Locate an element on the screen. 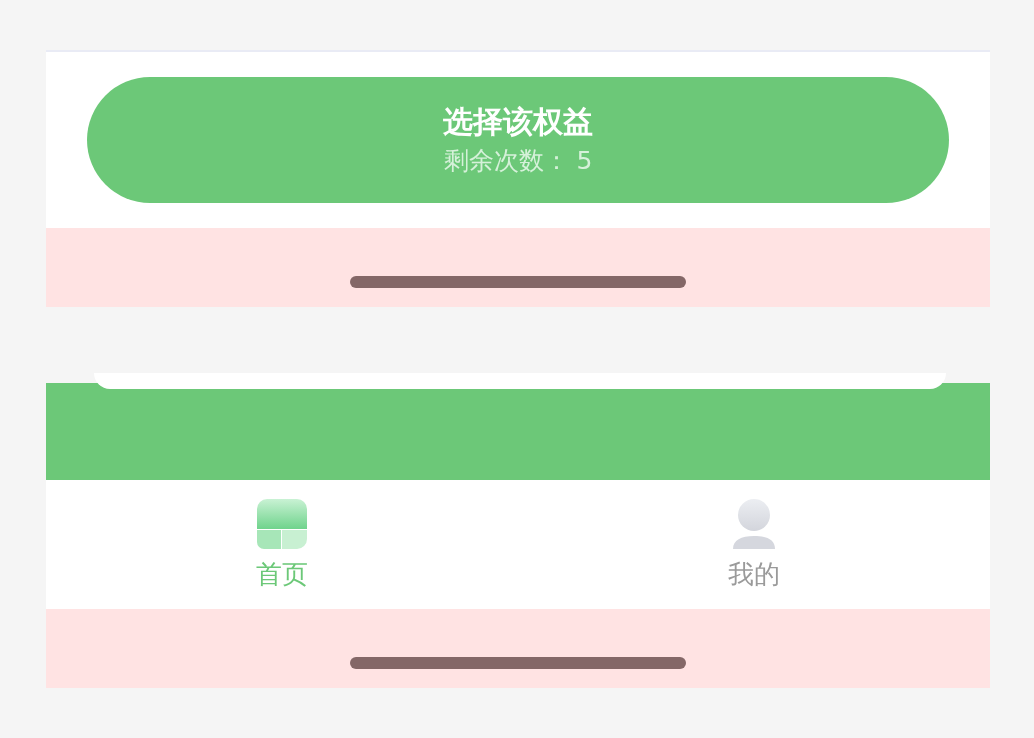 This screenshot has height=738, width=1034. tab: 首页 is located at coordinates (282, 544).